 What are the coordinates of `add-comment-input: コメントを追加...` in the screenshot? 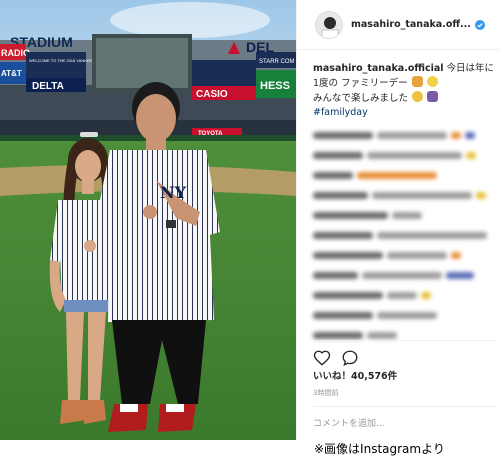 It's located at (405, 421).